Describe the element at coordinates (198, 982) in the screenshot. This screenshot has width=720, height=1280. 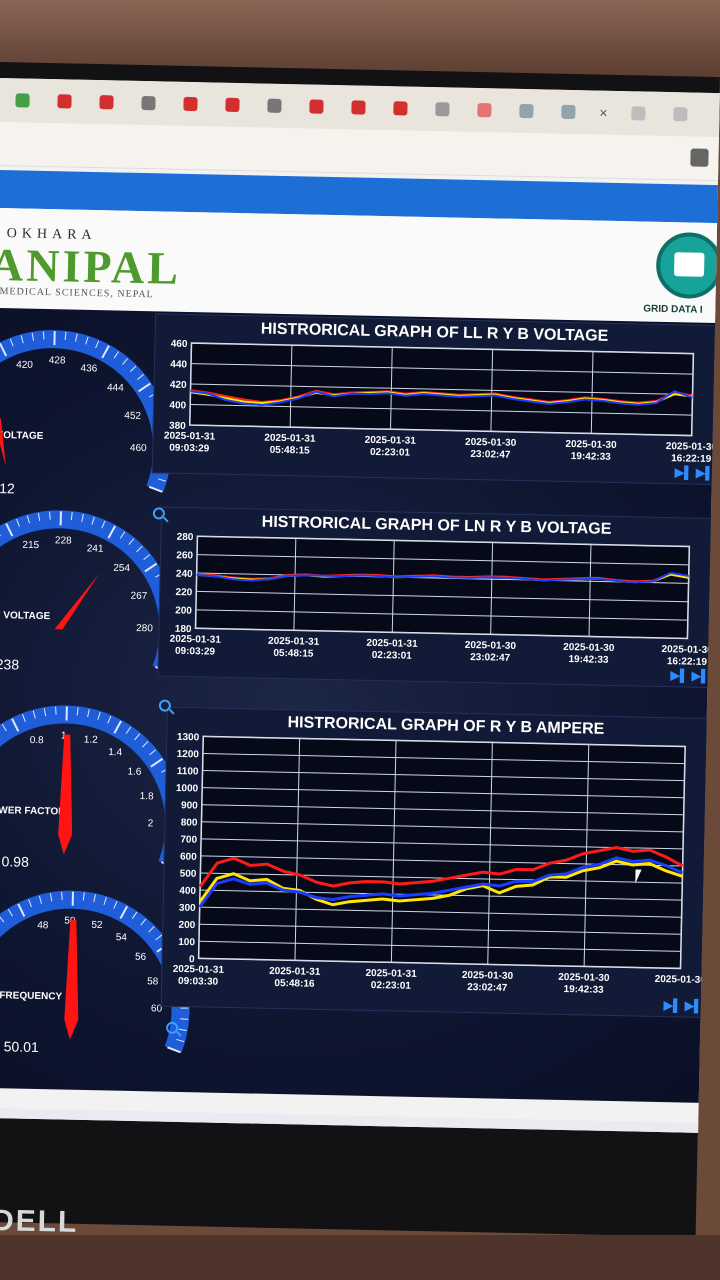
I see `x-tick-label: 09:03:30` at that location.